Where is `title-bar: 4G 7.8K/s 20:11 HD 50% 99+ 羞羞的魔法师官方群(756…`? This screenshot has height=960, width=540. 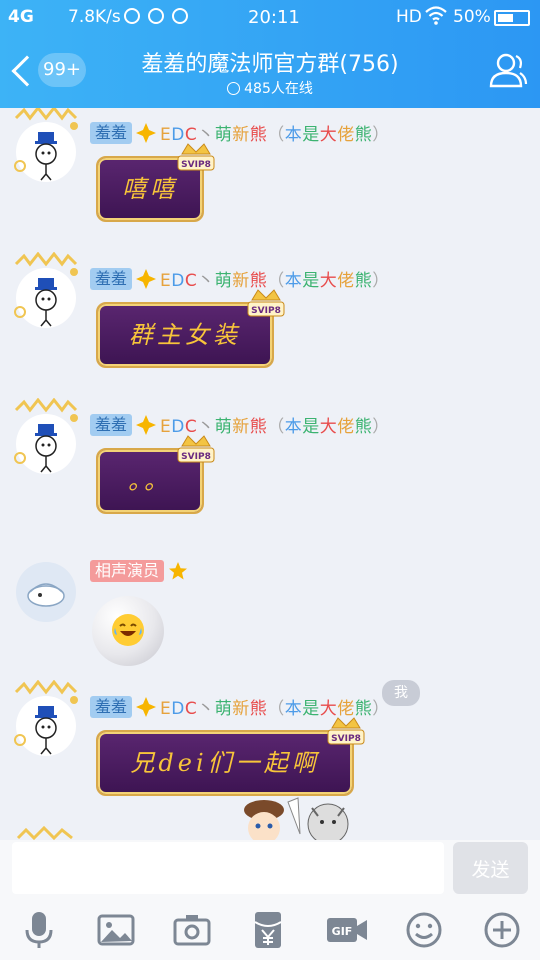 title-bar: 4G 7.8K/s 20:11 HD 50% 99+ 羞羞的魔法师官方群(756… is located at coordinates (270, 54).